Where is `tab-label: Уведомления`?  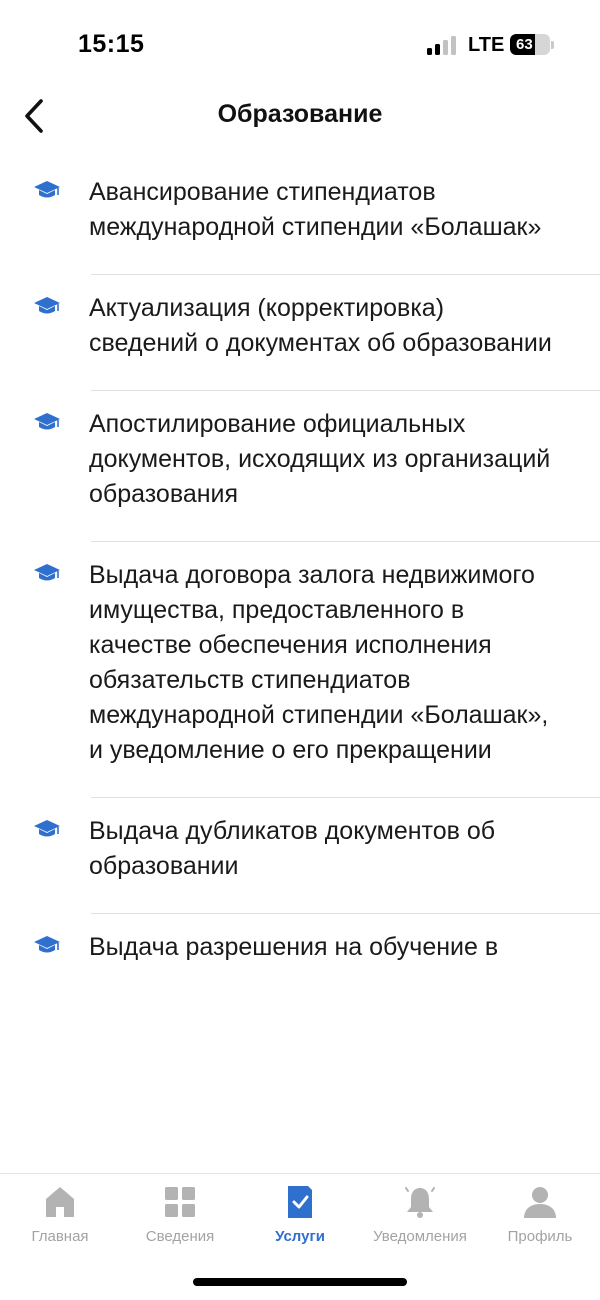 tab-label: Уведомления is located at coordinates (420, 1236).